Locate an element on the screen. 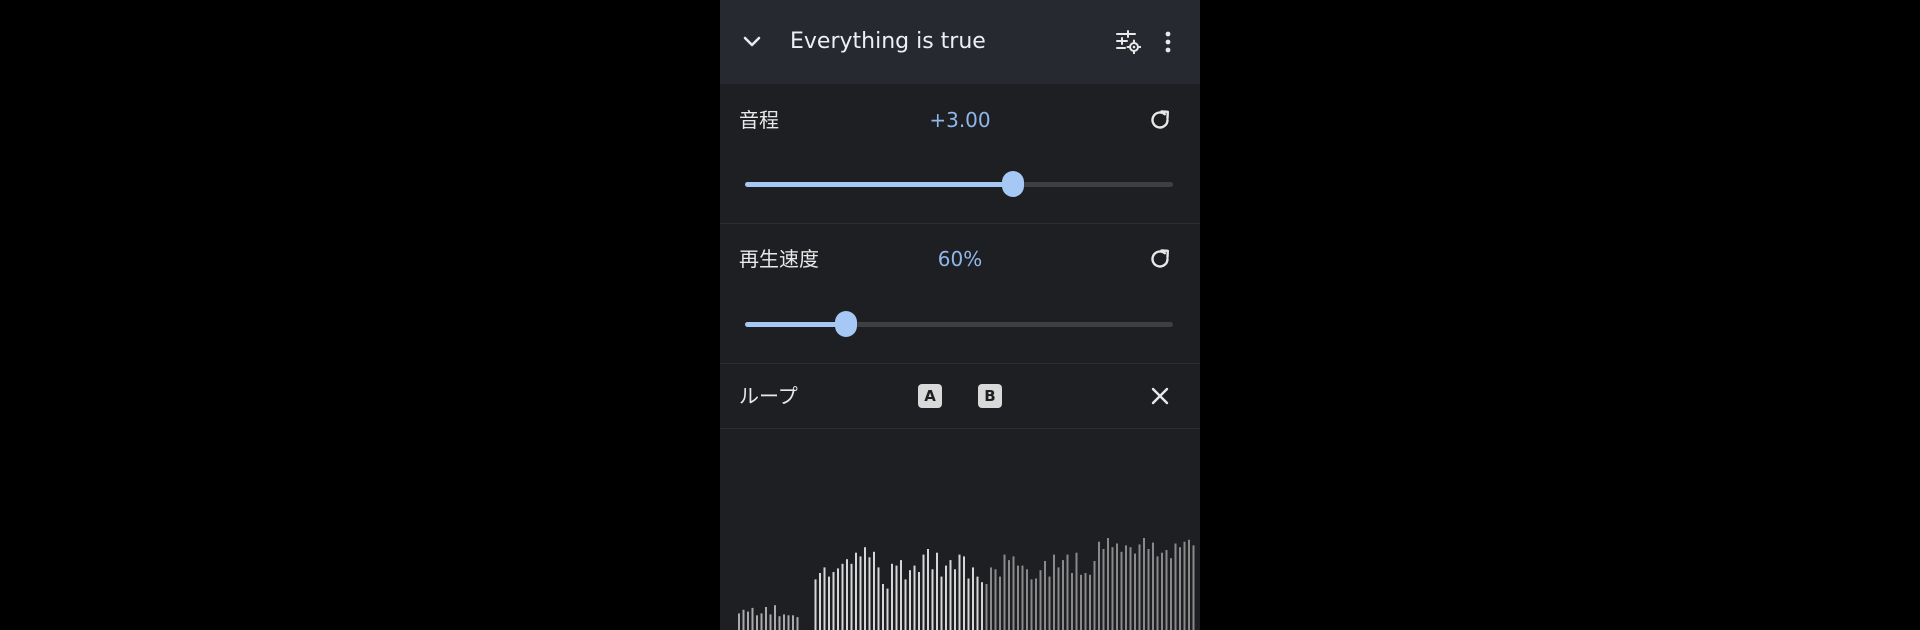 The height and width of the screenshot is (630, 1920). pitch-reset-icon is located at coordinates (1160, 120).